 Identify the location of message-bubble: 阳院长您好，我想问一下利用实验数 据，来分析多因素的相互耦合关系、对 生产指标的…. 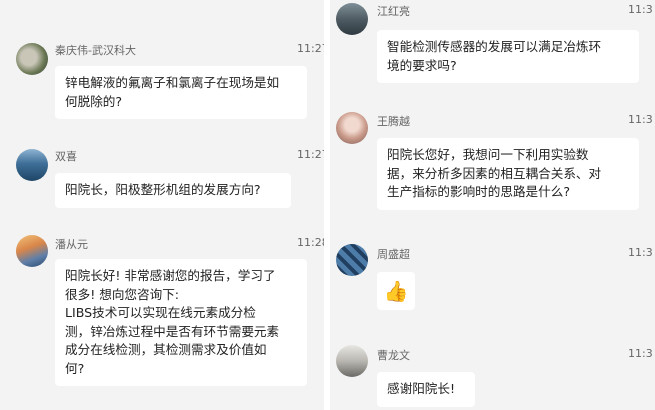
(508, 174).